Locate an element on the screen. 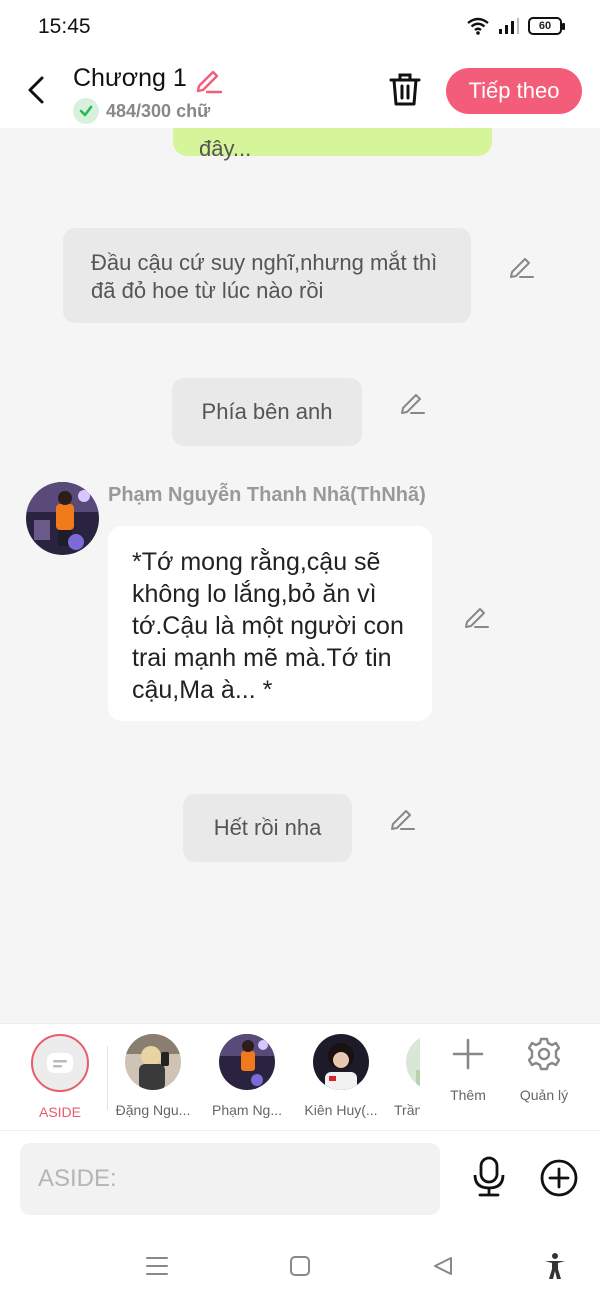 The height and width of the screenshot is (1300, 600). accessibility-icon is located at coordinates (555, 1266).